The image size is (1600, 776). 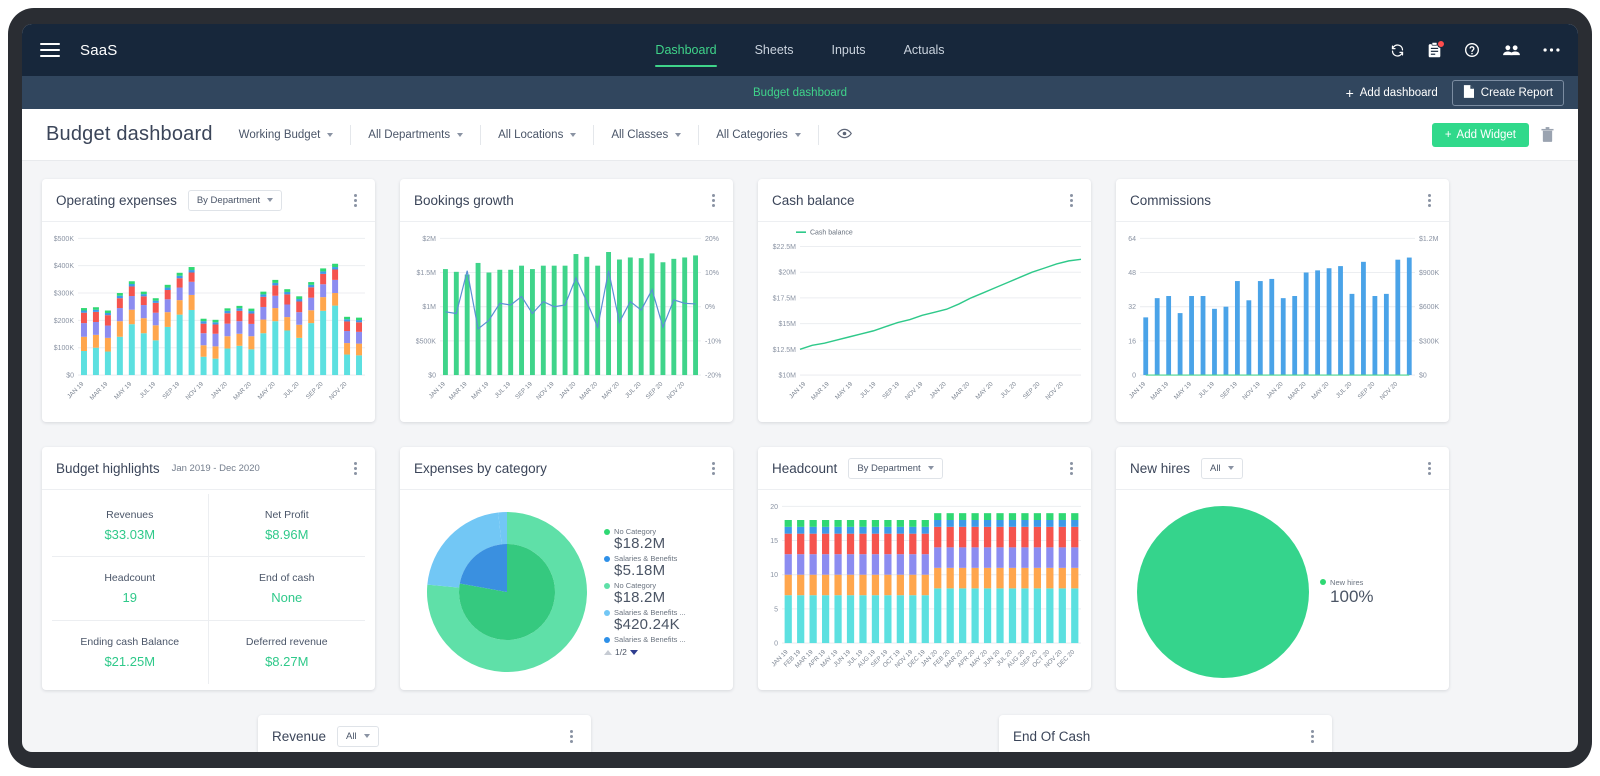 What do you see at coordinates (1132, 307) in the screenshot?
I see `svg-text: 32` at bounding box center [1132, 307].